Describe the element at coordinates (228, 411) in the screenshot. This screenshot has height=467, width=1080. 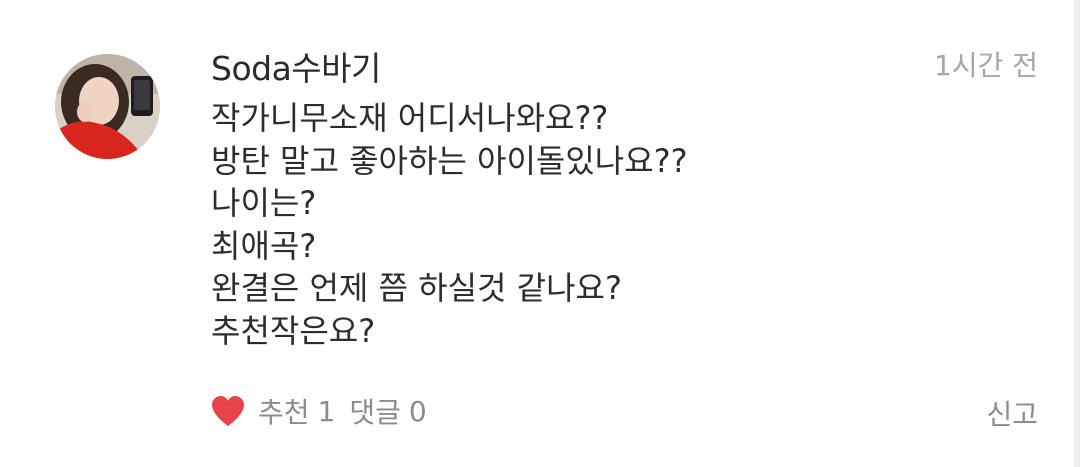
I see `heart-icon` at that location.